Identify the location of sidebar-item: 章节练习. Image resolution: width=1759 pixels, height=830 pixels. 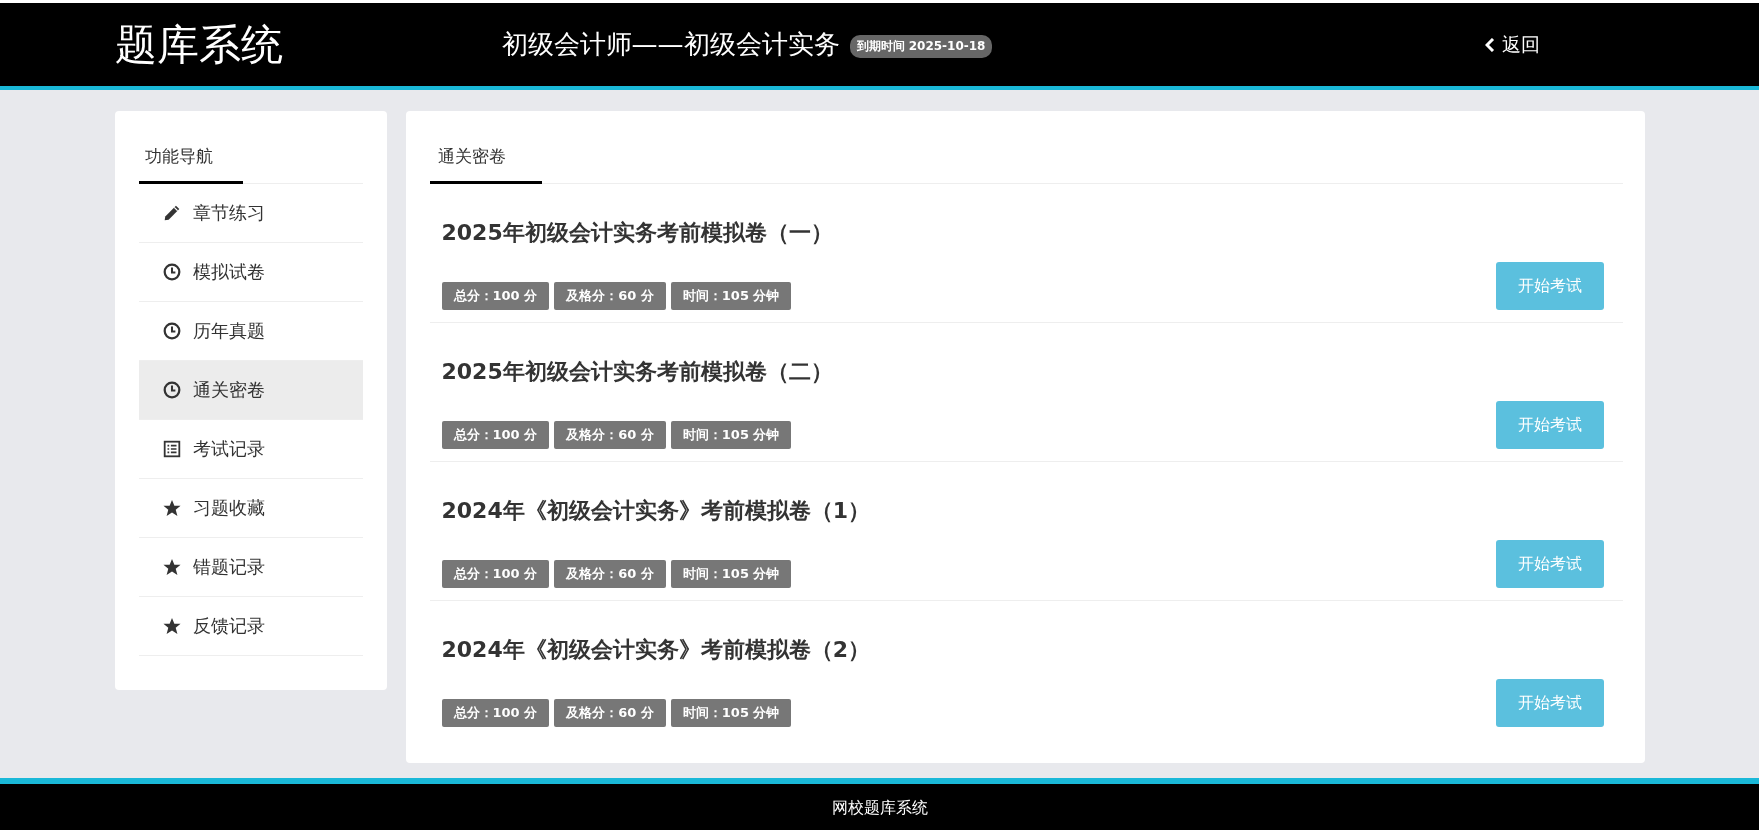
(250, 213).